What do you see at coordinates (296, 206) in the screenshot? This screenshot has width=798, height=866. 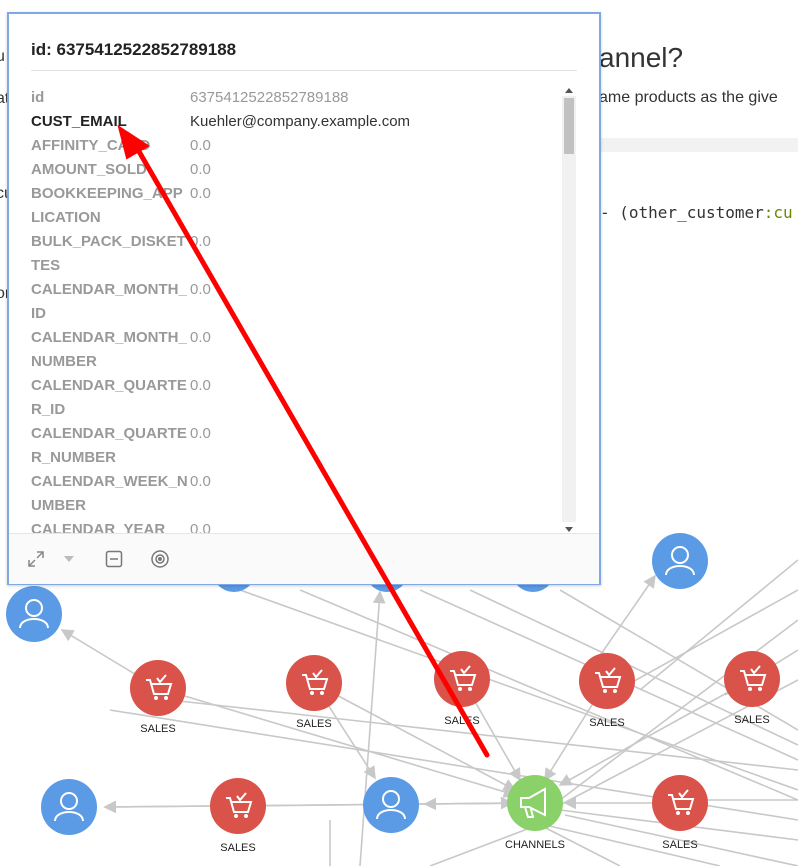 I see `property-row: BOOKKEEPING_APPLICATION 0.0` at bounding box center [296, 206].